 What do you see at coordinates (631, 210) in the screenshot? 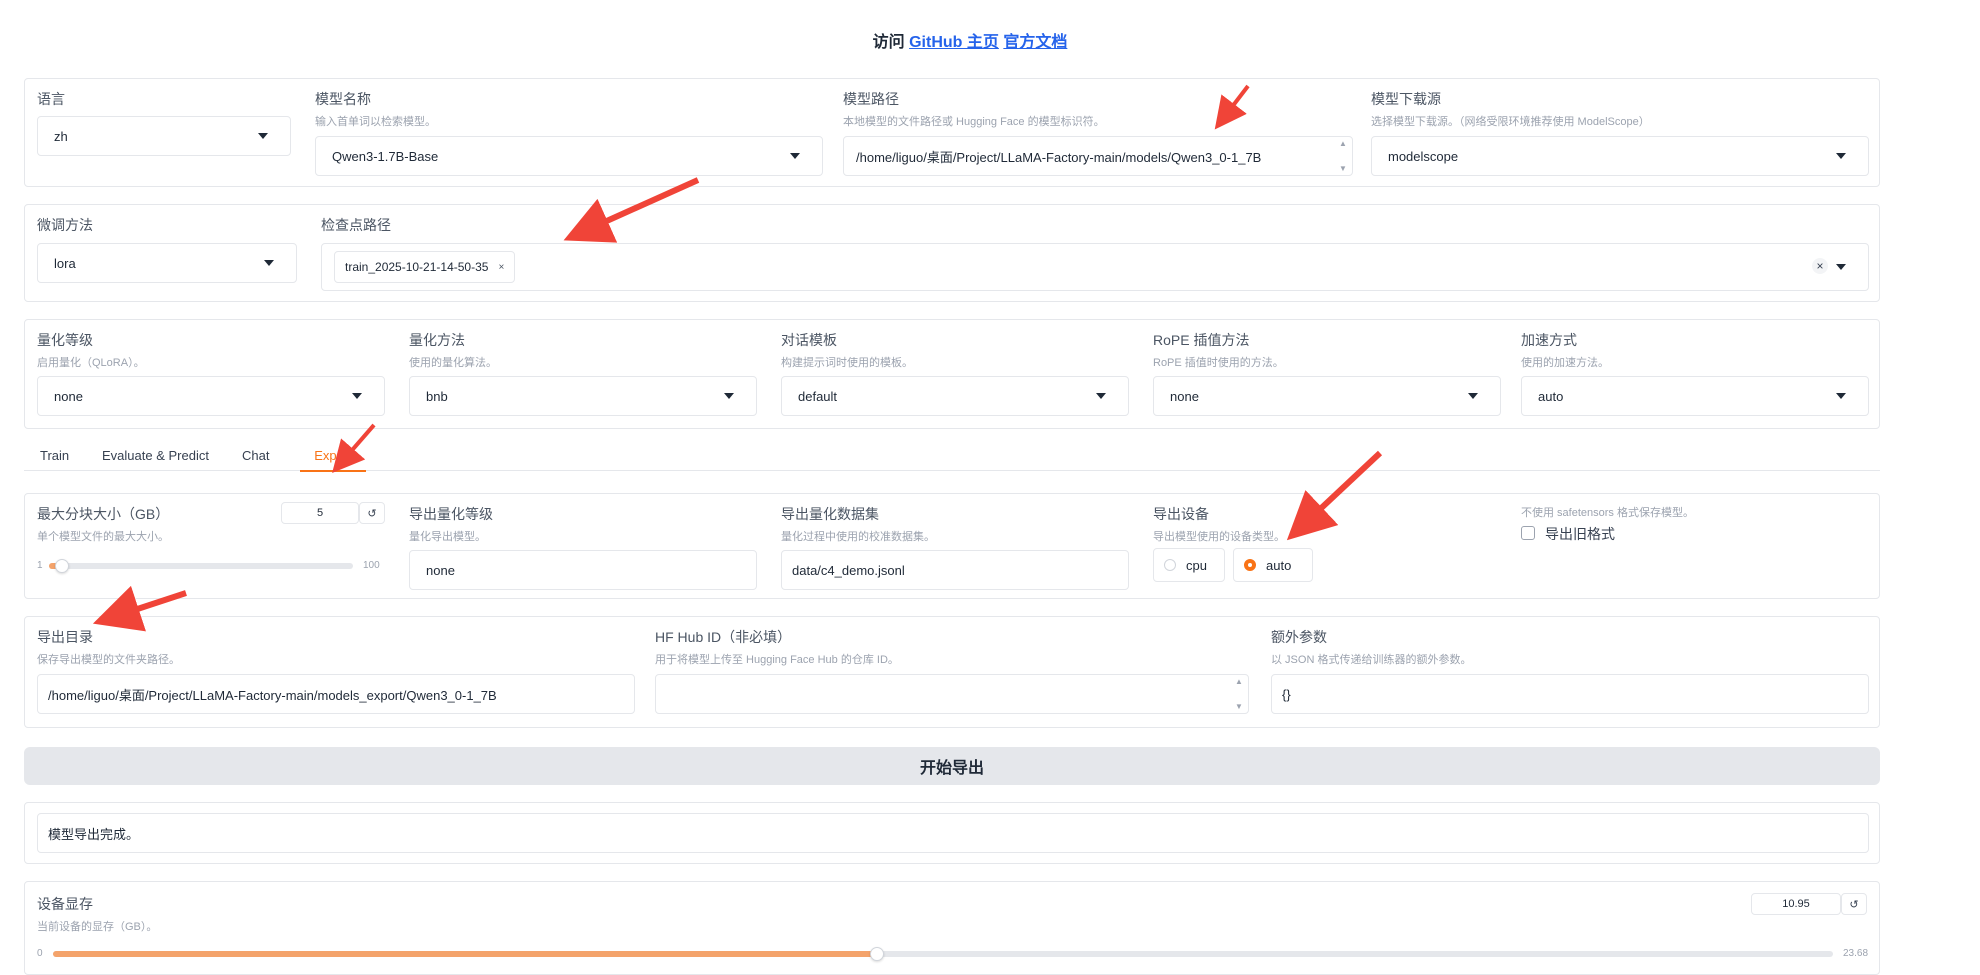
I see `arrow-checkpoint` at bounding box center [631, 210].